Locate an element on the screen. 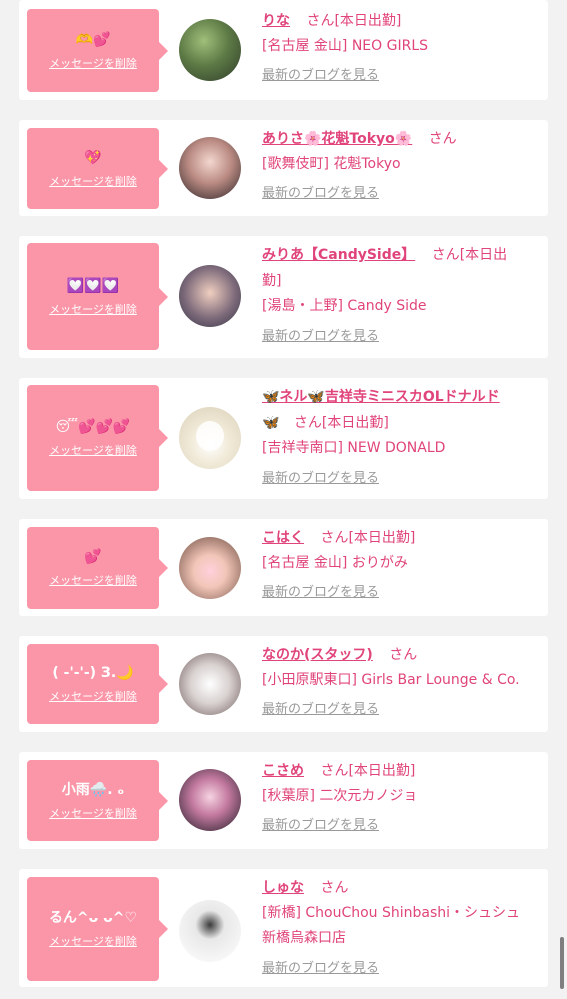  cast-name-link: 🦋ネル🦋吉祥寺ミニスカOLドナルド is located at coordinates (381, 397).